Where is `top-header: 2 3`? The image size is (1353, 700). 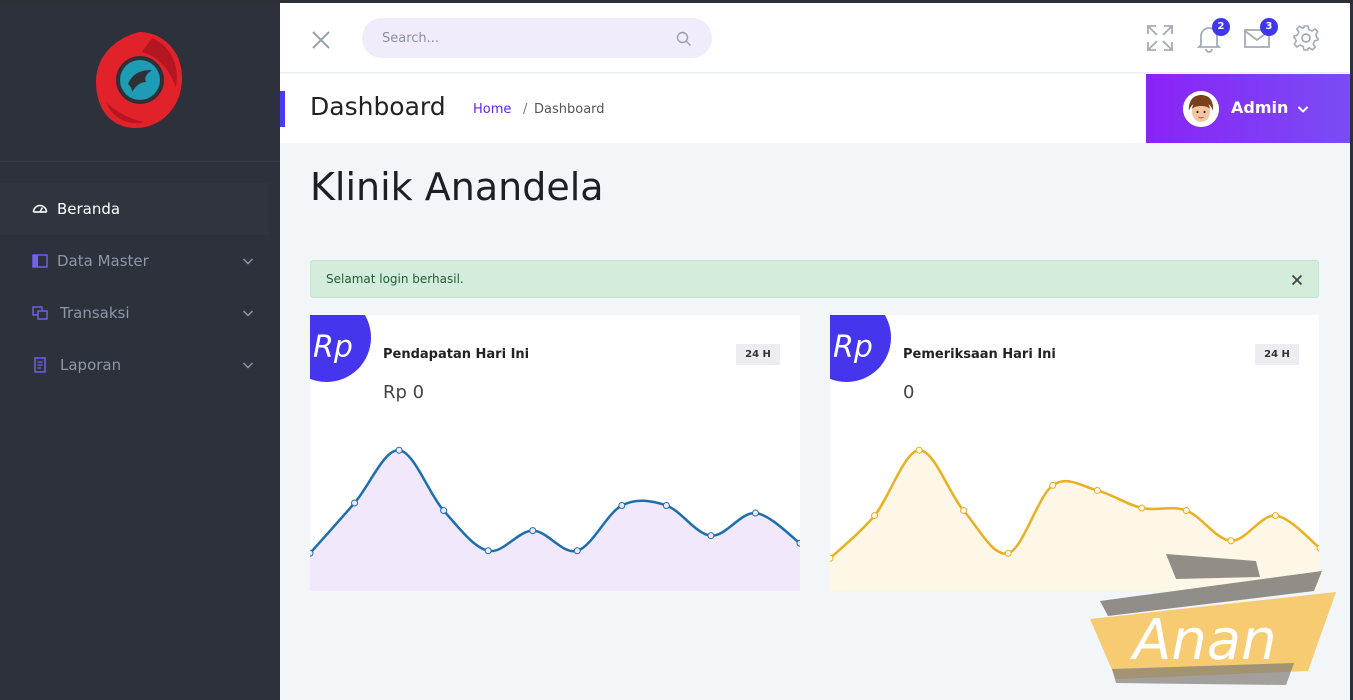
top-header: 2 3 is located at coordinates (815, 38).